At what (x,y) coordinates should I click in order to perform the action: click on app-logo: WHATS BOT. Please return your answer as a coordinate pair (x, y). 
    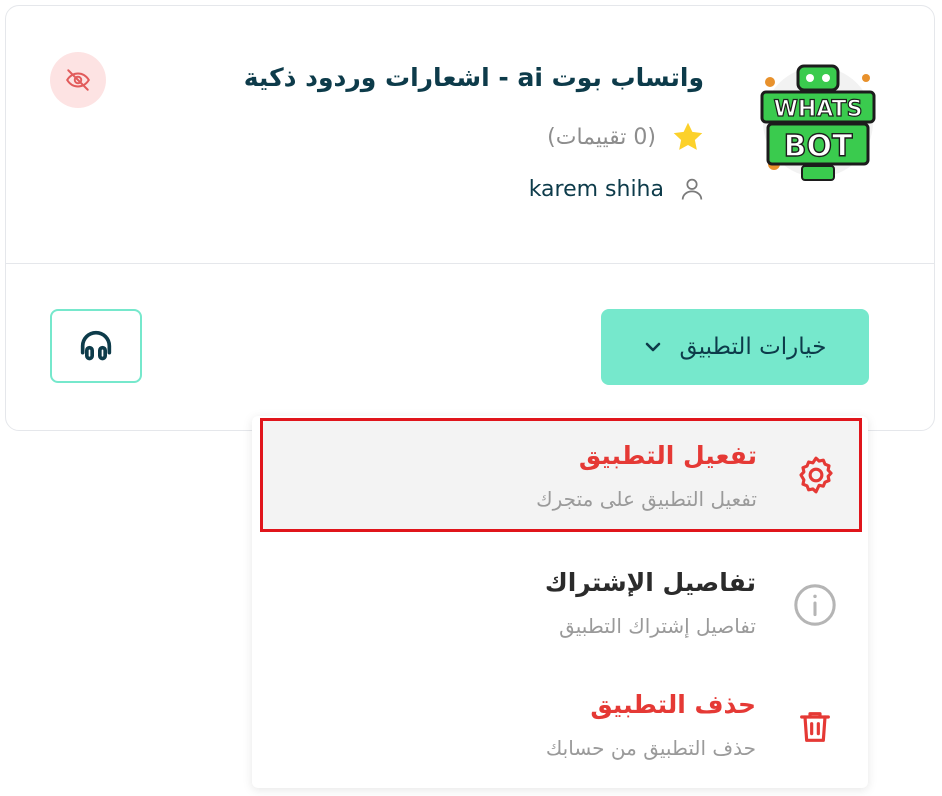
    Looking at the image, I should click on (818, 122).